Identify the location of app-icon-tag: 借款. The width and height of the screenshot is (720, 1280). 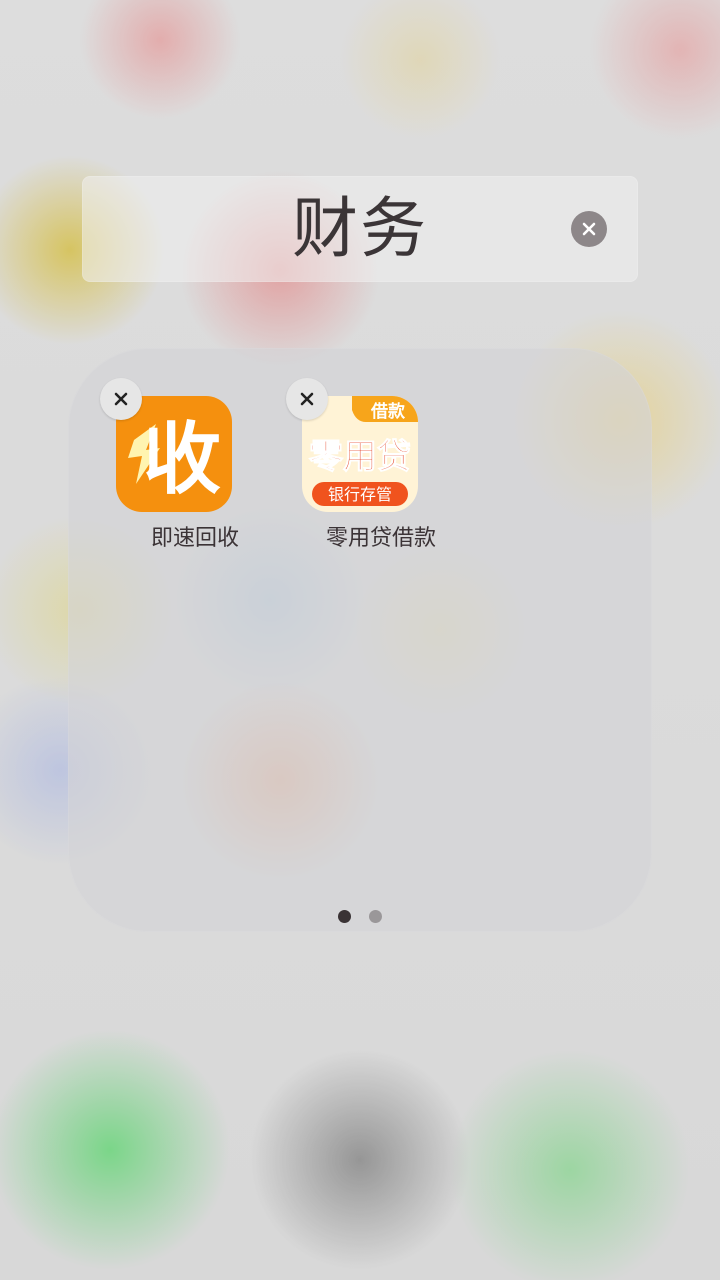
(388, 411).